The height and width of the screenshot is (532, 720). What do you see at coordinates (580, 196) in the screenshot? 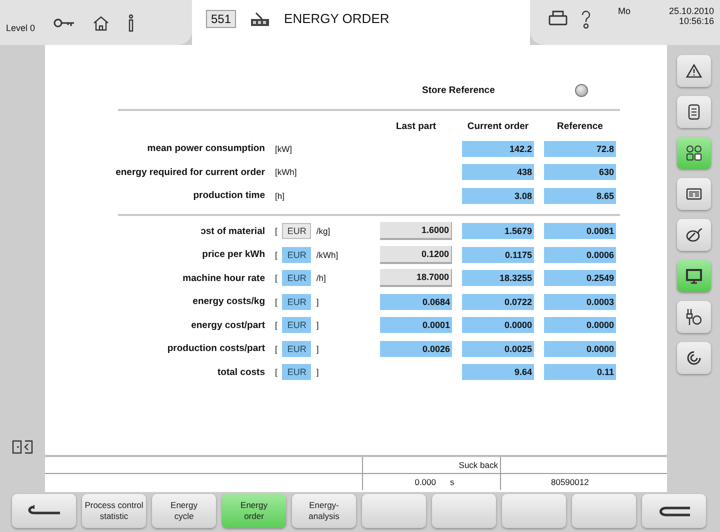
I see `value-cell: 8.65` at bounding box center [580, 196].